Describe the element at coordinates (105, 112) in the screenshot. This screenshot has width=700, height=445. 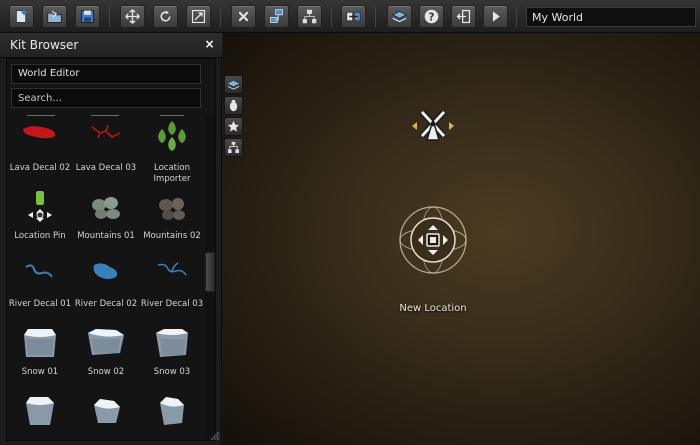
I see `partial-row-above` at that location.